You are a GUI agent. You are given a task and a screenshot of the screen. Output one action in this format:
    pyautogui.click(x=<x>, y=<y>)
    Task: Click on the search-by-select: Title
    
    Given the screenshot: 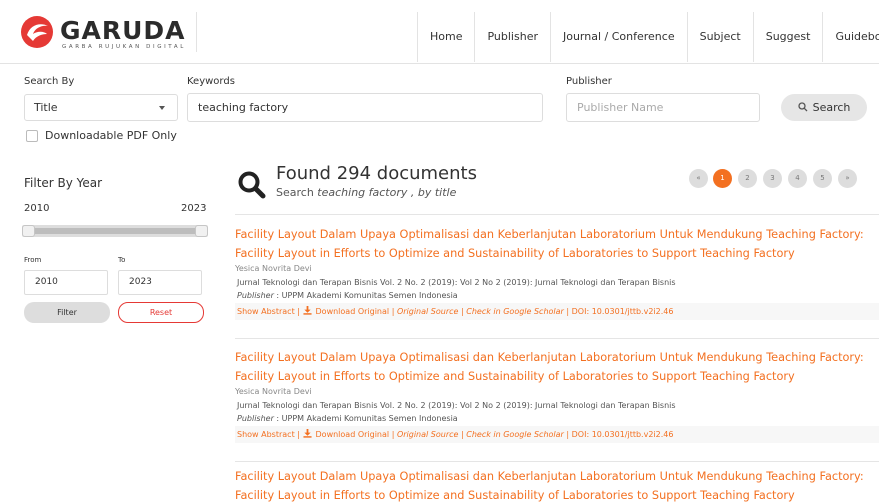 What is the action you would take?
    pyautogui.click(x=101, y=107)
    